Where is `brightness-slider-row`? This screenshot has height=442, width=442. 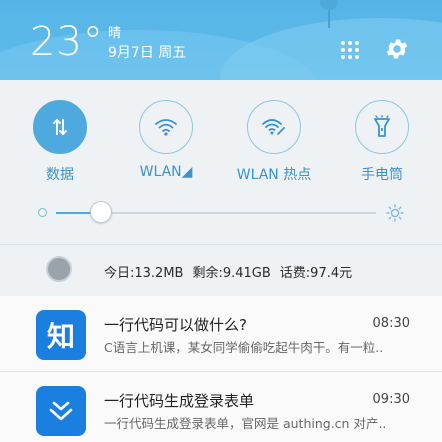 brightness-slider-row is located at coordinates (221, 213).